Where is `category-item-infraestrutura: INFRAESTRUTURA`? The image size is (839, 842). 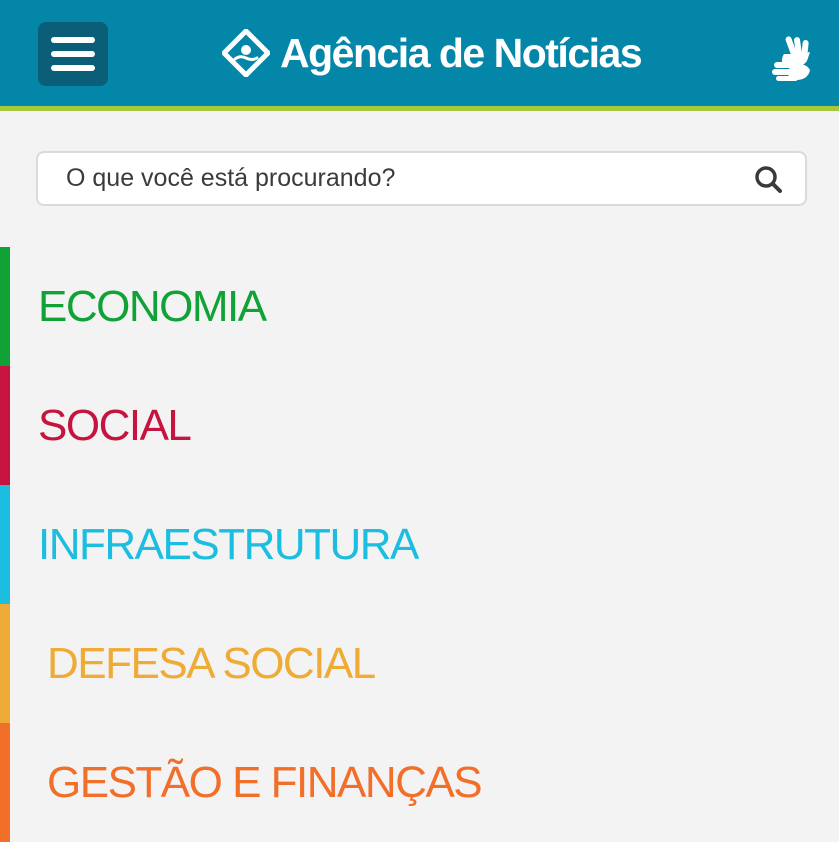
category-item-infraestrutura: INFRAESTRUTURA is located at coordinates (419, 544).